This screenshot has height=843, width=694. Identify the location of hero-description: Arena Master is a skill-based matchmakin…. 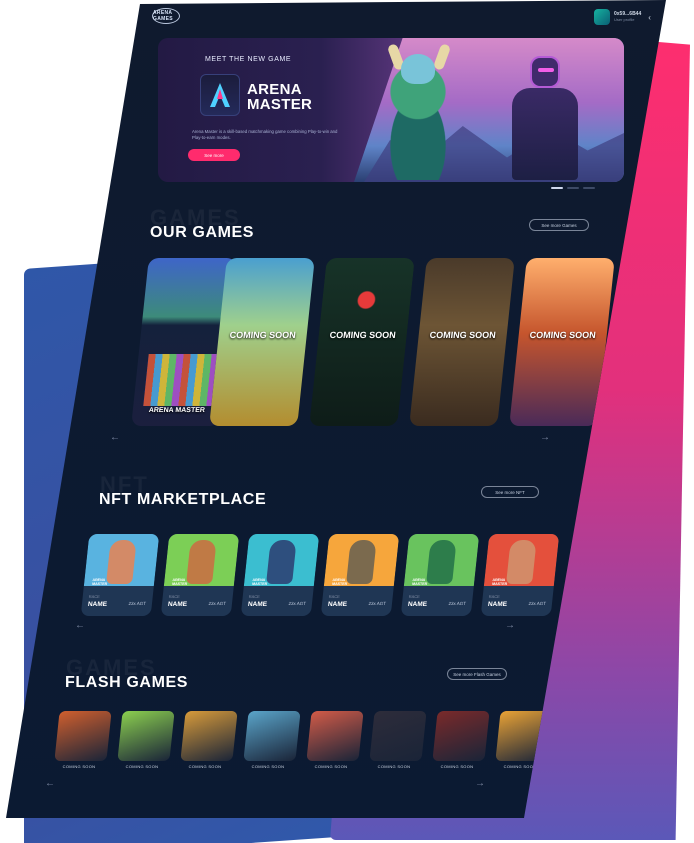
(265, 134).